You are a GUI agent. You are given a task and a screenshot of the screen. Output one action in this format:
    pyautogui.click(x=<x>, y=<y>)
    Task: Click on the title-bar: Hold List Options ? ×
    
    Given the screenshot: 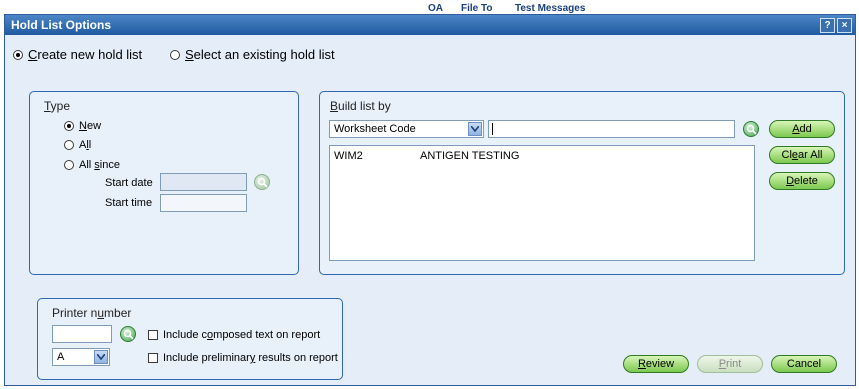 What is the action you would take?
    pyautogui.click(x=430, y=25)
    